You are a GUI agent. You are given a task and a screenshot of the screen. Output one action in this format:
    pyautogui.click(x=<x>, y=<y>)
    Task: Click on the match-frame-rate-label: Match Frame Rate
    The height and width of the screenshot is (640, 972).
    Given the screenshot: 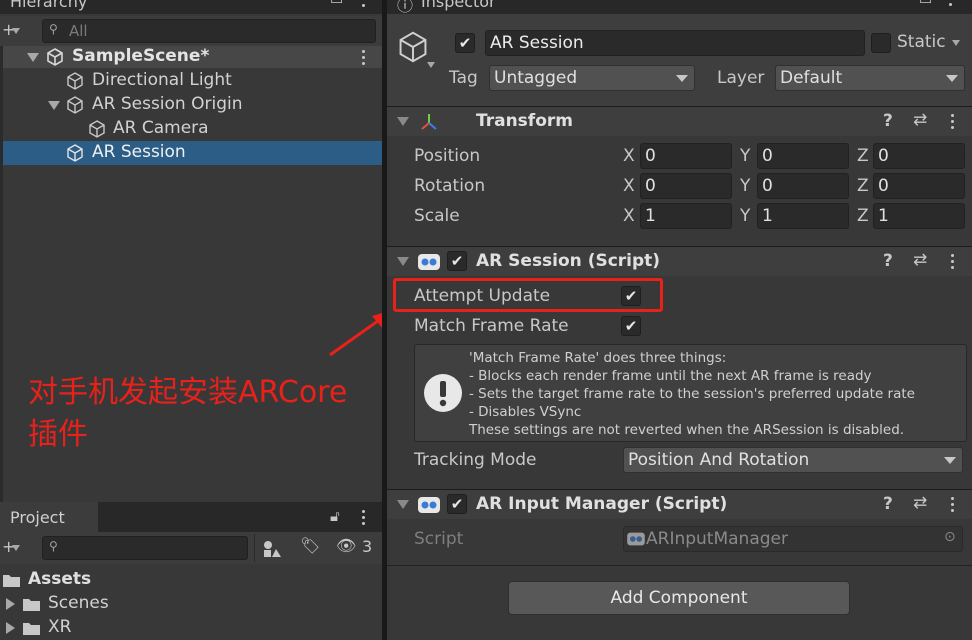 What is the action you would take?
    pyautogui.click(x=491, y=326)
    